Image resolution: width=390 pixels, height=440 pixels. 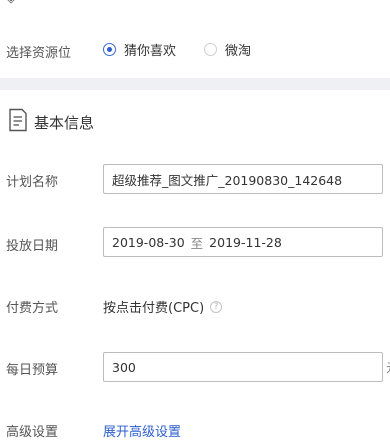 What do you see at coordinates (32, 370) in the screenshot?
I see `daily-budget-label: 每日预算` at bounding box center [32, 370].